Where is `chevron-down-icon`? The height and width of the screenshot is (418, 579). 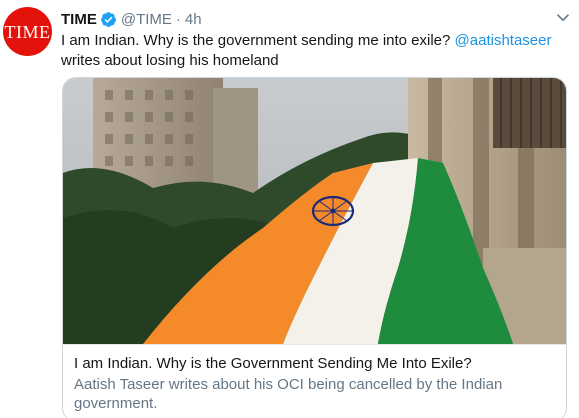
chevron-down-icon is located at coordinates (563, 18).